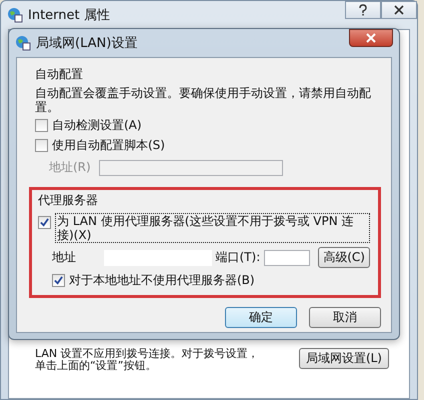 Image resolution: width=424 pixels, height=400 pixels. Describe the element at coordinates (208, 125) in the screenshot. I see `checkbox: 自动检测设置(A)` at that location.